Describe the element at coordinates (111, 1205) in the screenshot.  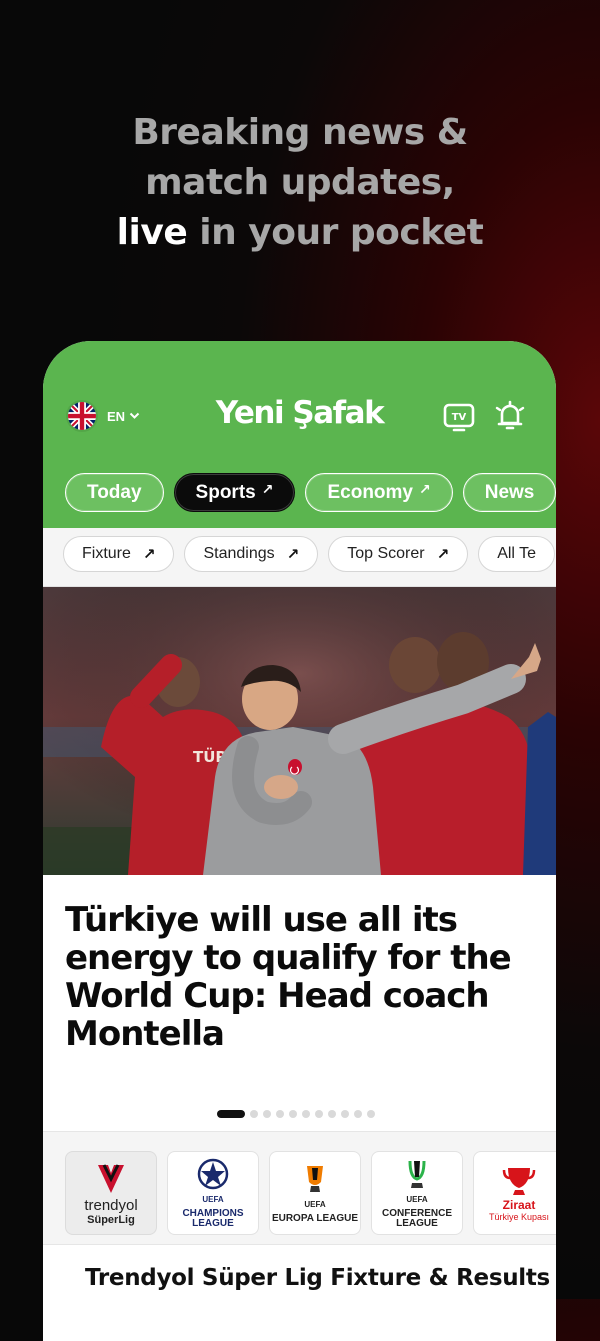
I see `league-name-top: trendyol` at that location.